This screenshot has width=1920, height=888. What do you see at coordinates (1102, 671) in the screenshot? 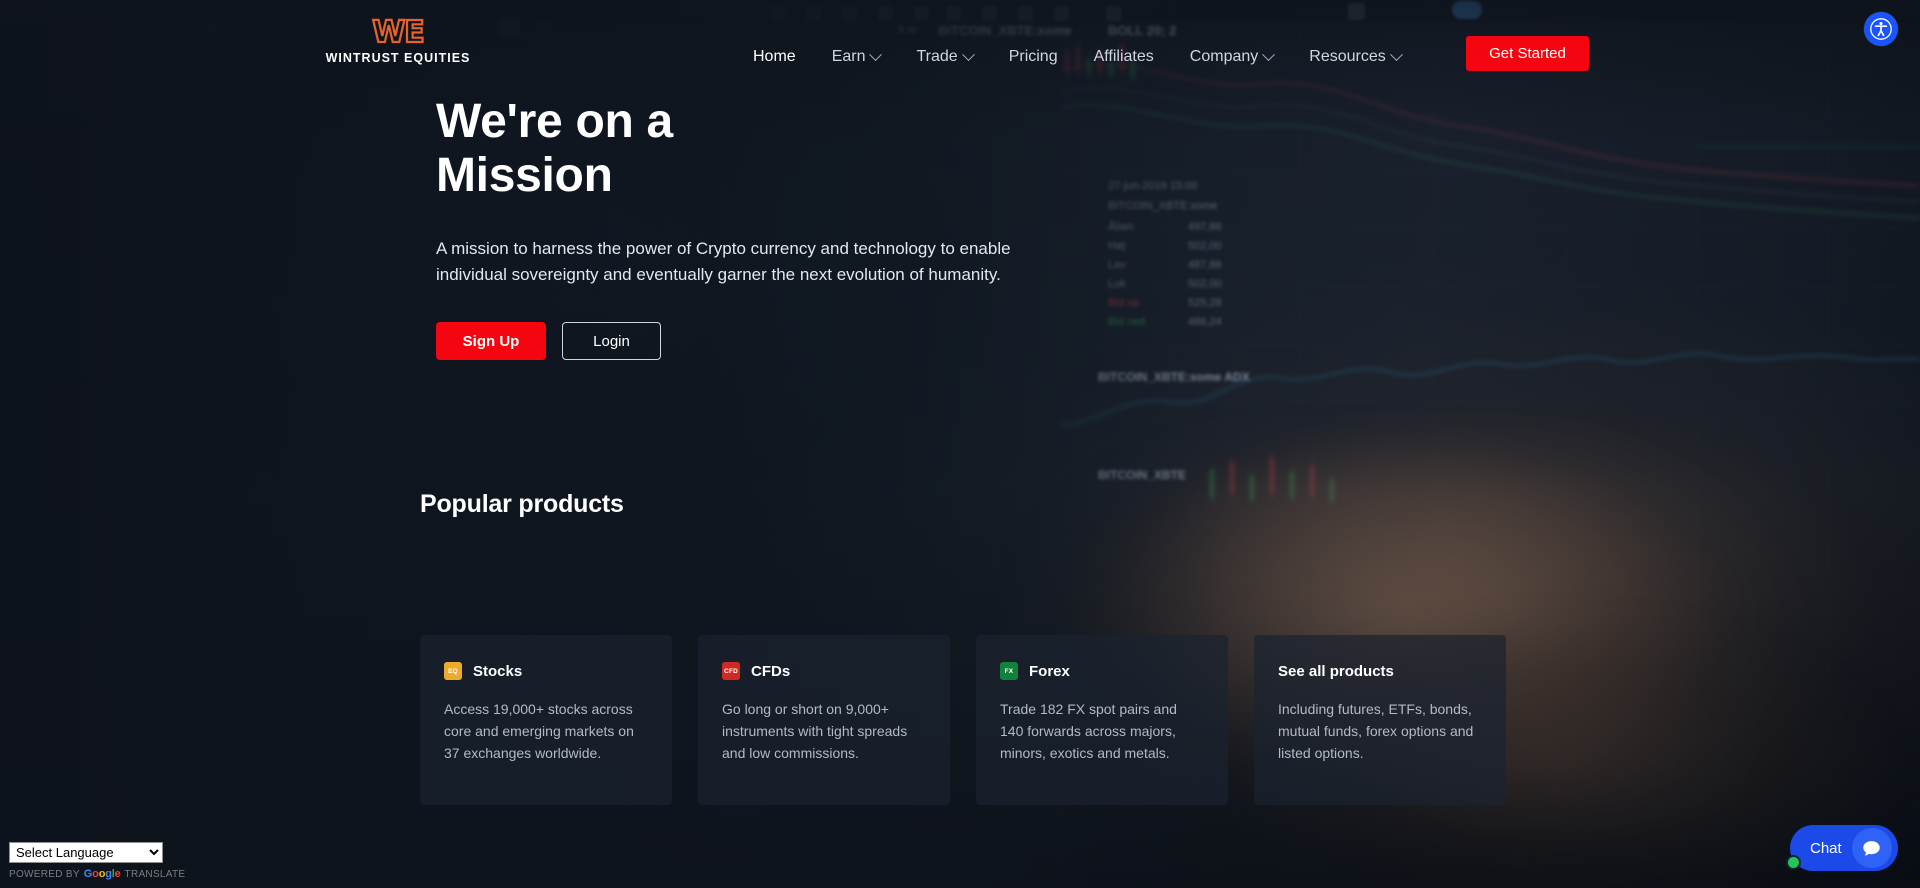
I see `card-header: FX Forex` at bounding box center [1102, 671].